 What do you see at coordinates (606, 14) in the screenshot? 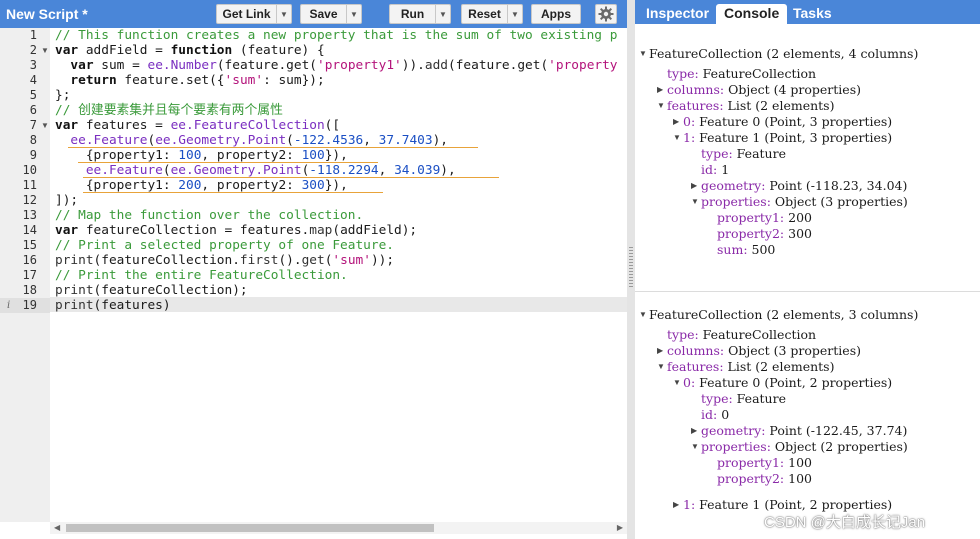
I see `settings-button` at bounding box center [606, 14].